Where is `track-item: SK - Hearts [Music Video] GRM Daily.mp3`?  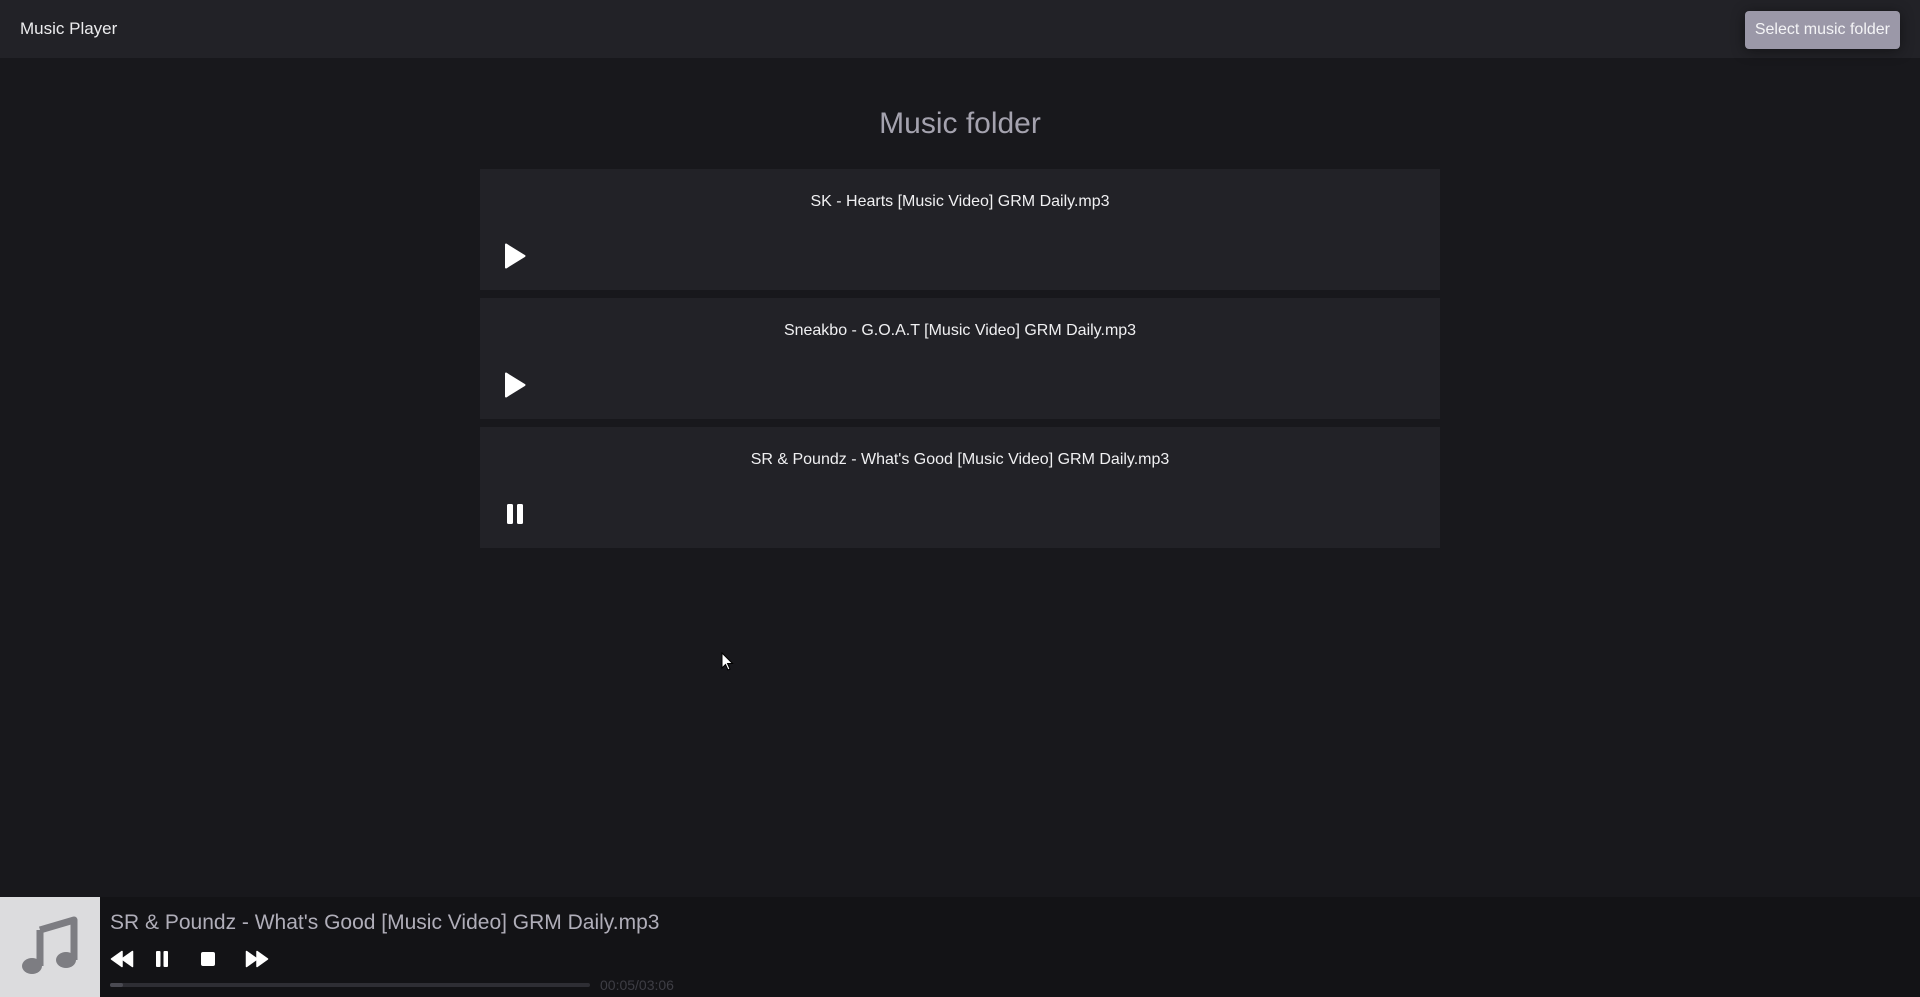
track-item: SK - Hearts [Music Video] GRM Daily.mp3 is located at coordinates (960, 229).